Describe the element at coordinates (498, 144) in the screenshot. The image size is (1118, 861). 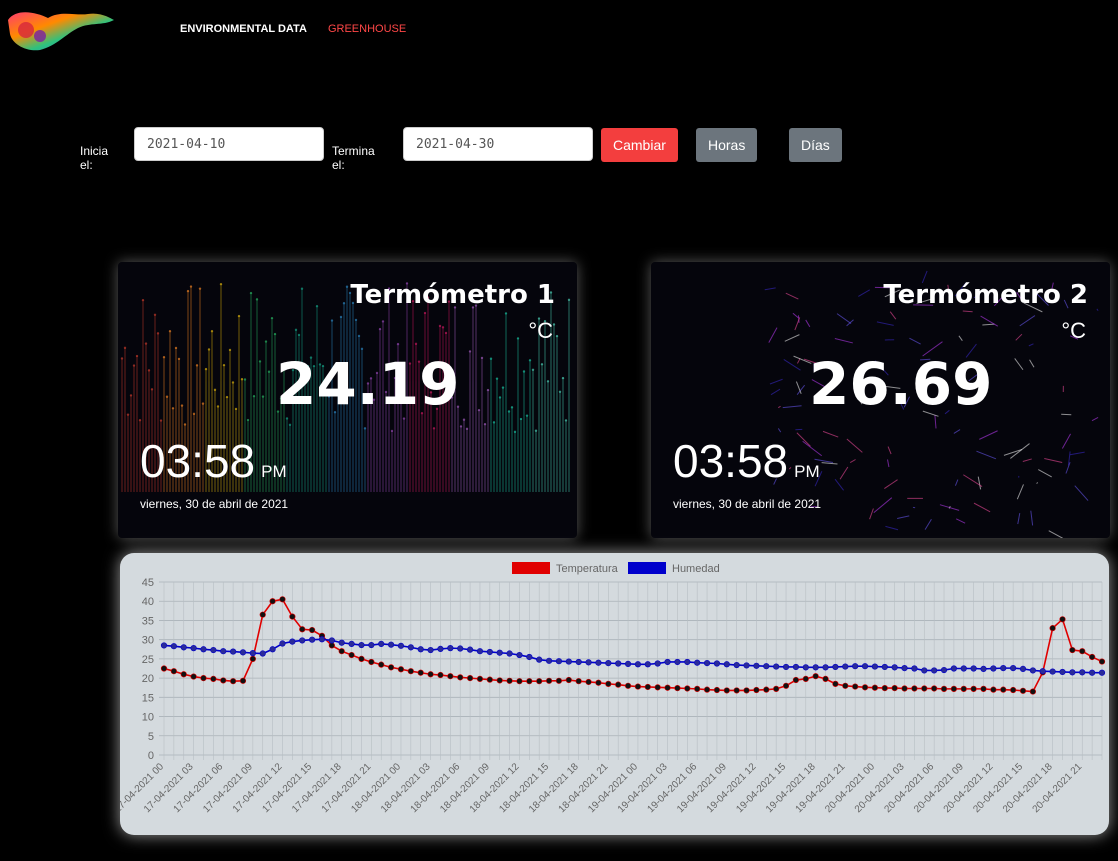
I see `end-date-input` at that location.